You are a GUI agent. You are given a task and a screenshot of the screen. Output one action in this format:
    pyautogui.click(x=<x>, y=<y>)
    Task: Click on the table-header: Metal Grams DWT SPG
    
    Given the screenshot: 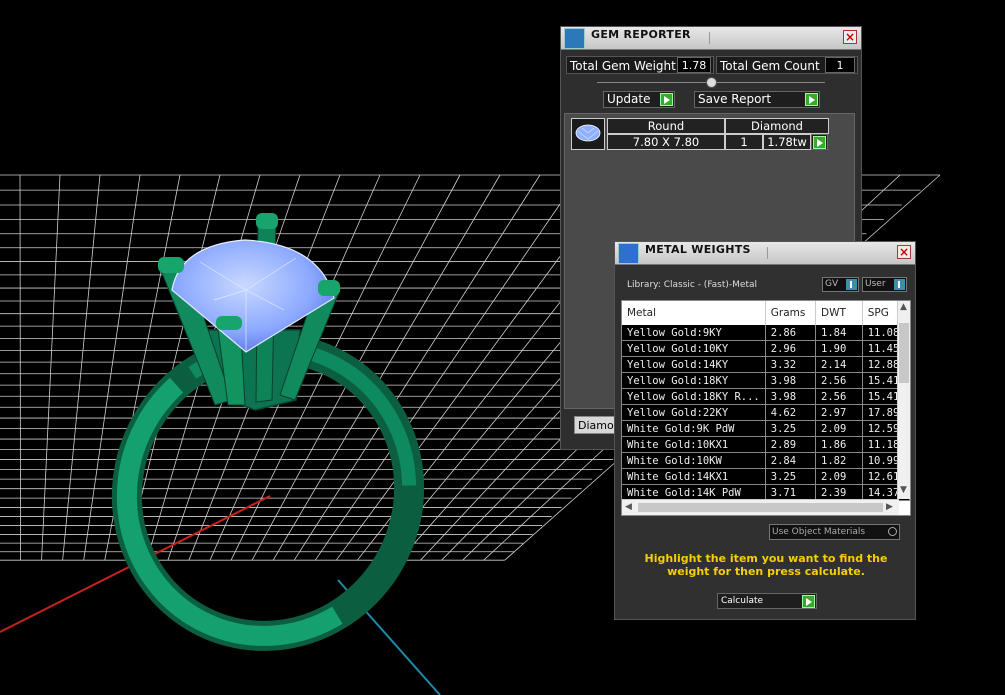 What is the action you would take?
    pyautogui.click(x=766, y=313)
    